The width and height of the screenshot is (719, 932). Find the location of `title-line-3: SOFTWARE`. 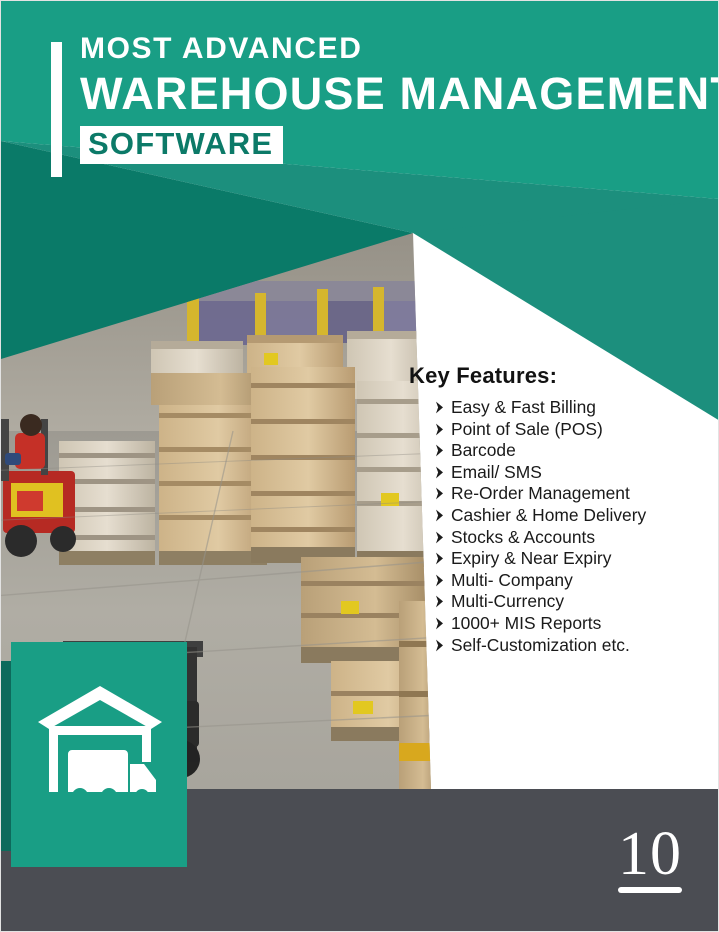

title-line-3: SOFTWARE is located at coordinates (181, 144).